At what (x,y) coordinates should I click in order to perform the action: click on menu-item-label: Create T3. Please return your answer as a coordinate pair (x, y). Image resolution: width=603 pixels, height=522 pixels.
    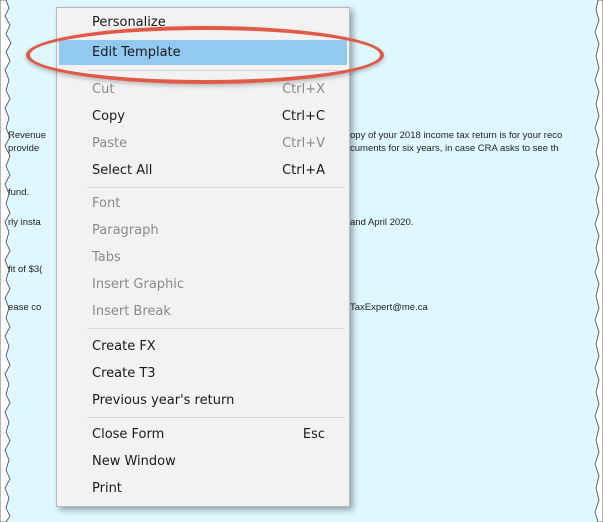
    Looking at the image, I should click on (124, 373).